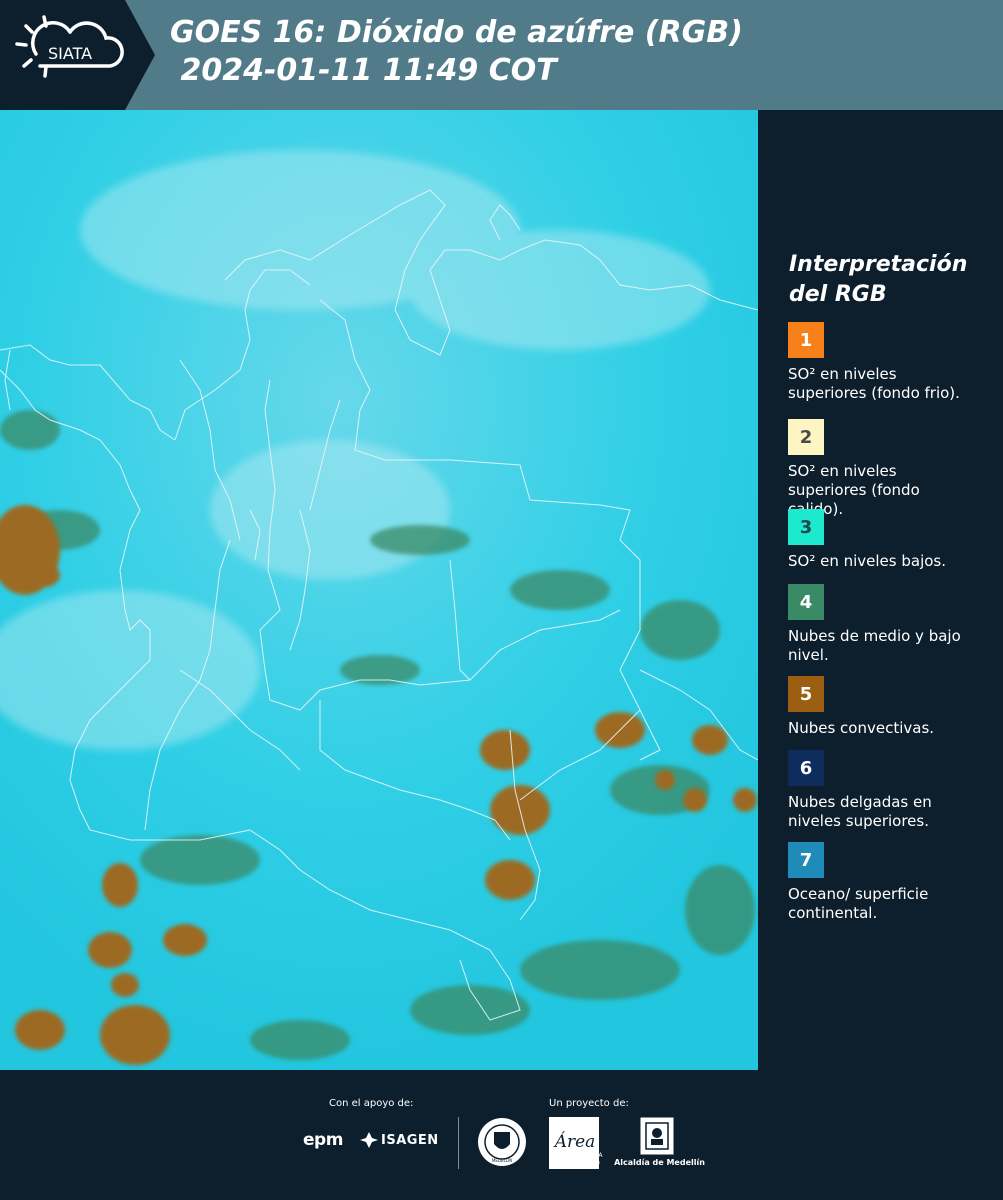 The image size is (1003, 1200). I want to click on support-label: Con el apoyo de:, so click(371, 1103).